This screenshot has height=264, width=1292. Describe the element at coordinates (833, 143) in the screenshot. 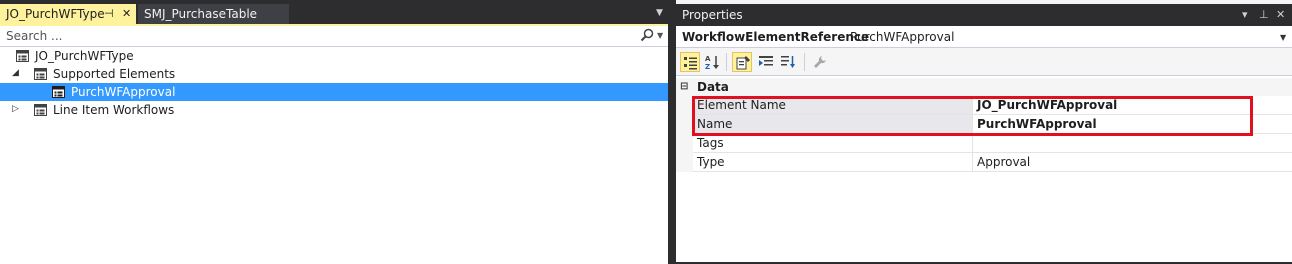

I see `property-name: Tags` at that location.